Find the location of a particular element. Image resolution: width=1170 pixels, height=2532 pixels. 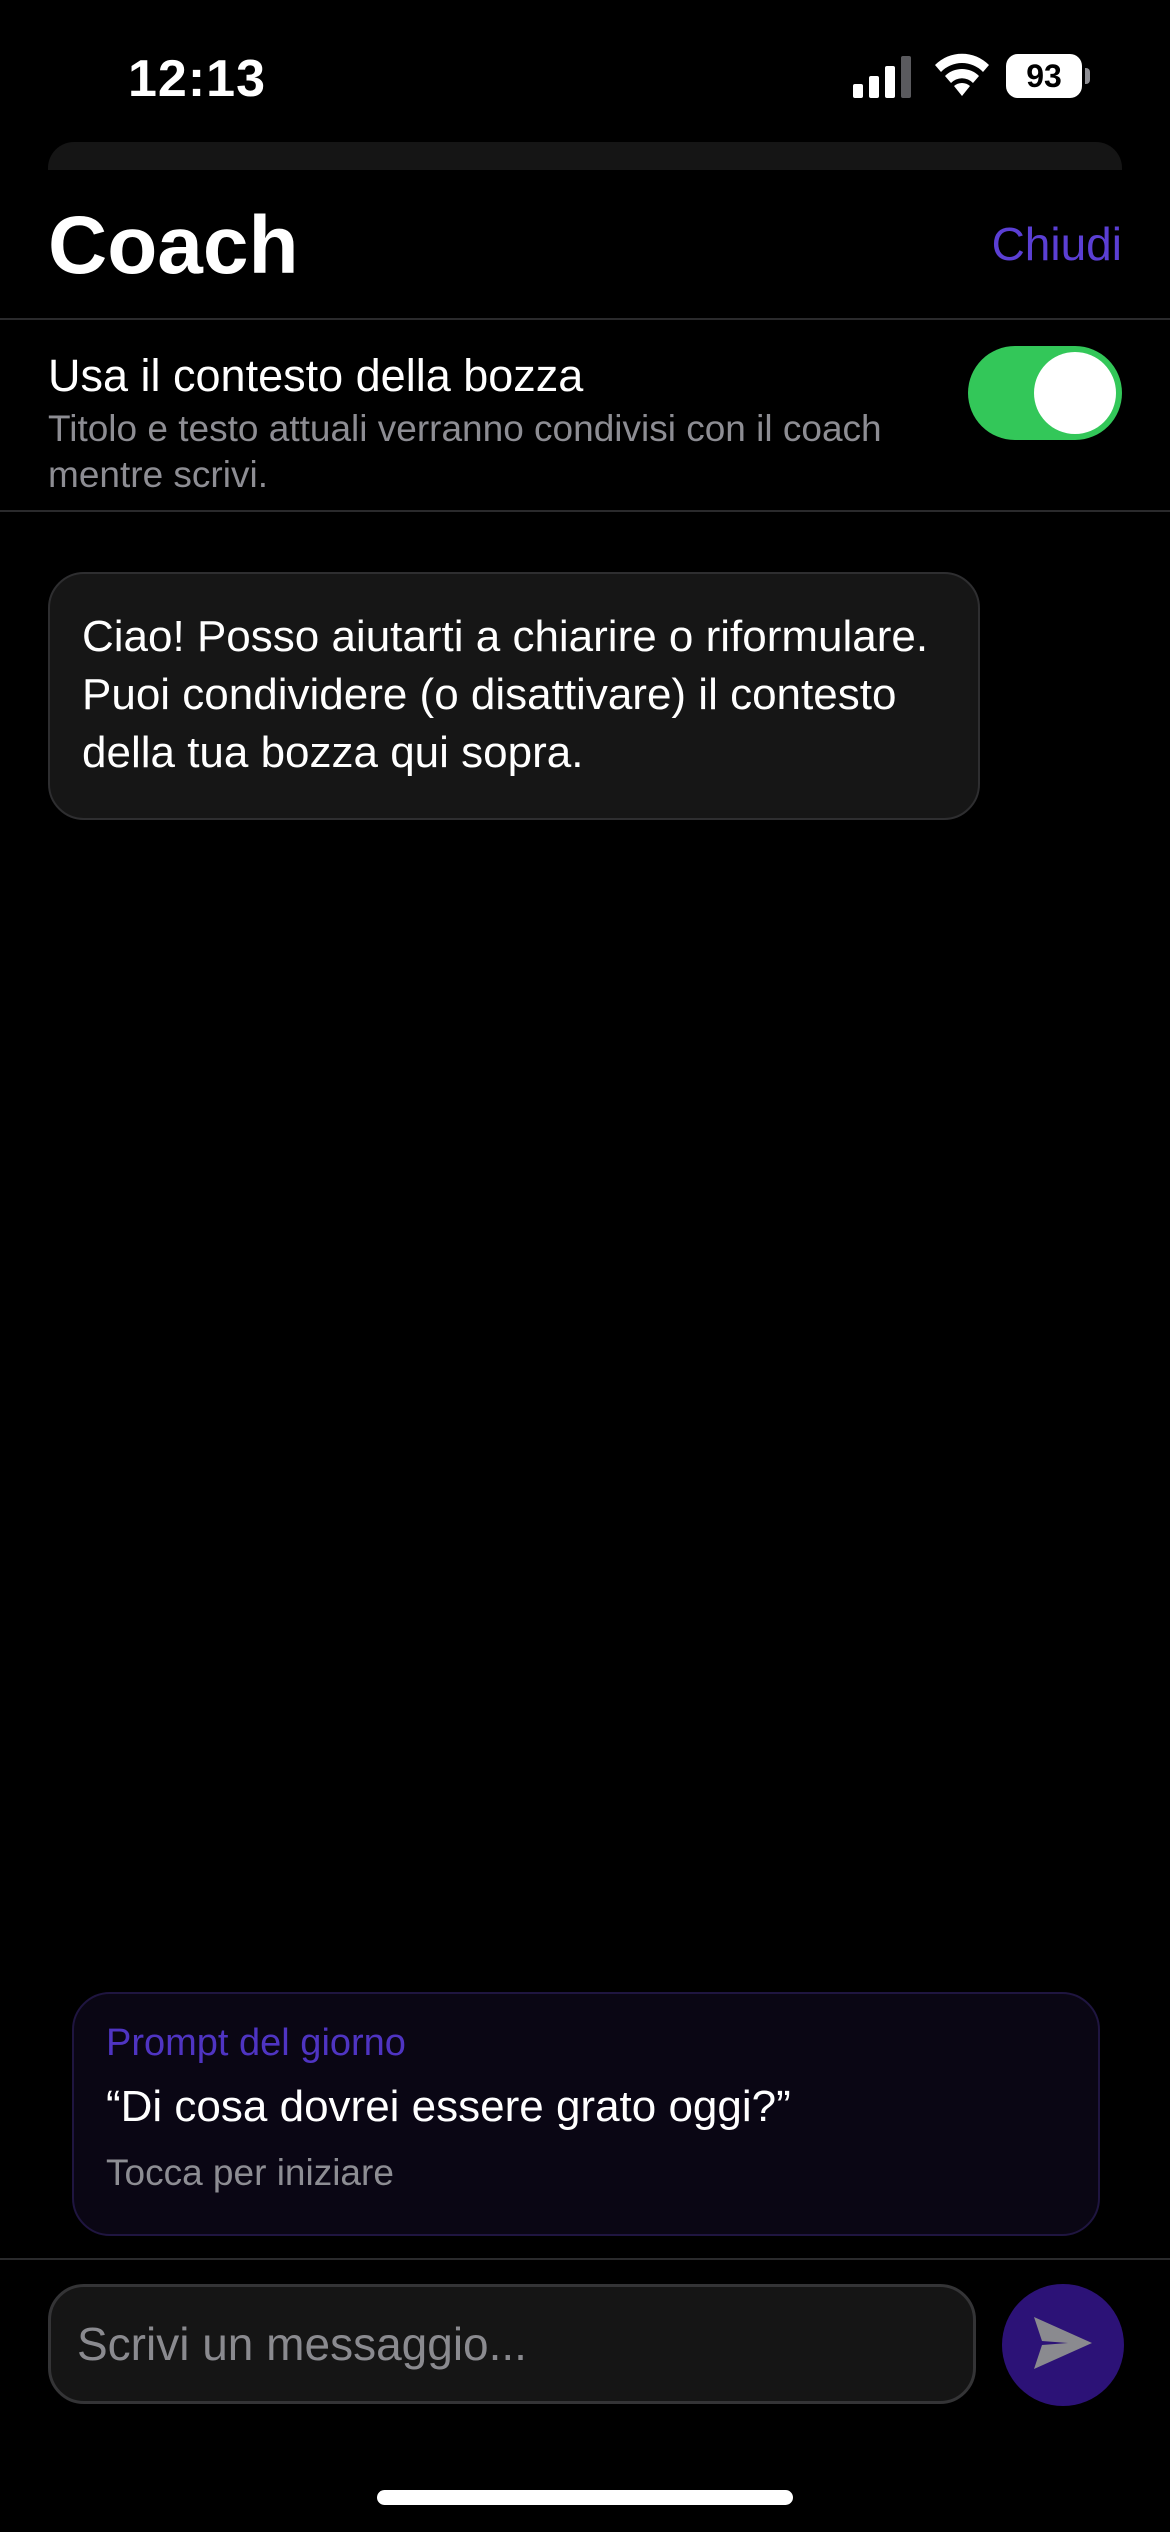

battery-level: 93 is located at coordinates (1044, 76).